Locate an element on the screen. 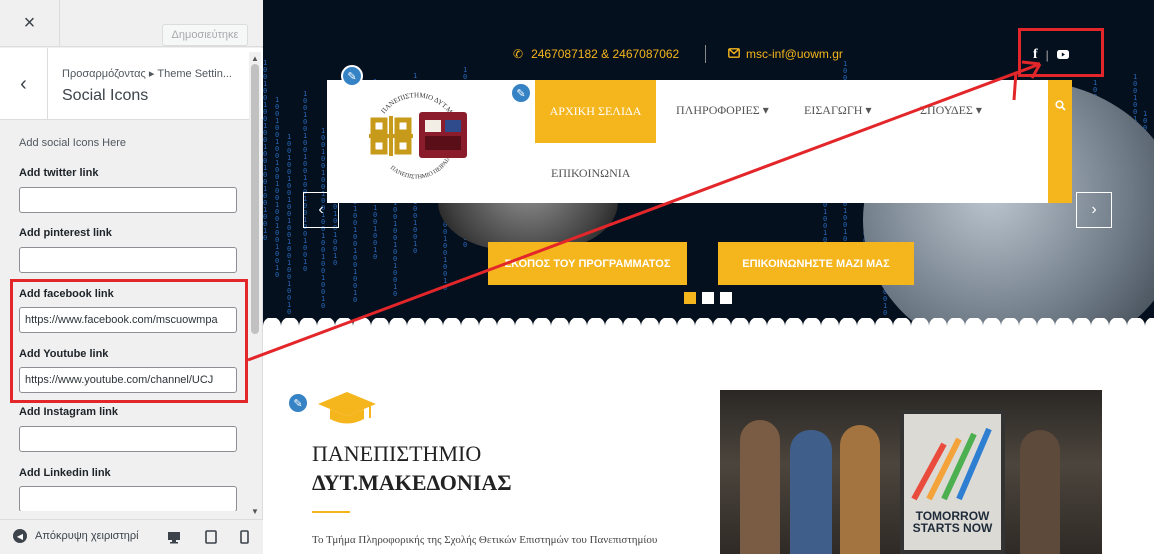 The width and height of the screenshot is (1154, 554). search-button is located at coordinates (1060, 141).